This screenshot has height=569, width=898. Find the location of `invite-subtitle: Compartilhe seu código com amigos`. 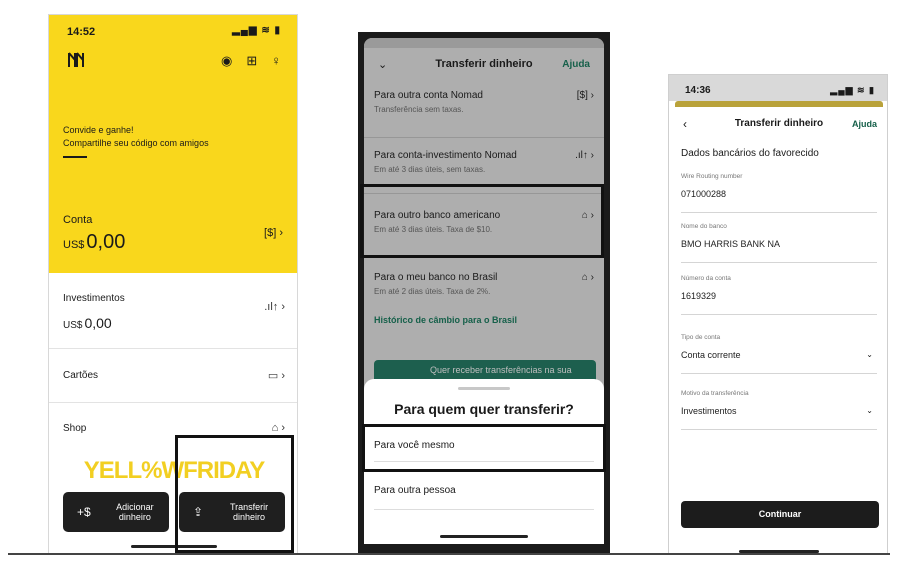

invite-subtitle: Compartilhe seu código com amigos is located at coordinates (136, 143).